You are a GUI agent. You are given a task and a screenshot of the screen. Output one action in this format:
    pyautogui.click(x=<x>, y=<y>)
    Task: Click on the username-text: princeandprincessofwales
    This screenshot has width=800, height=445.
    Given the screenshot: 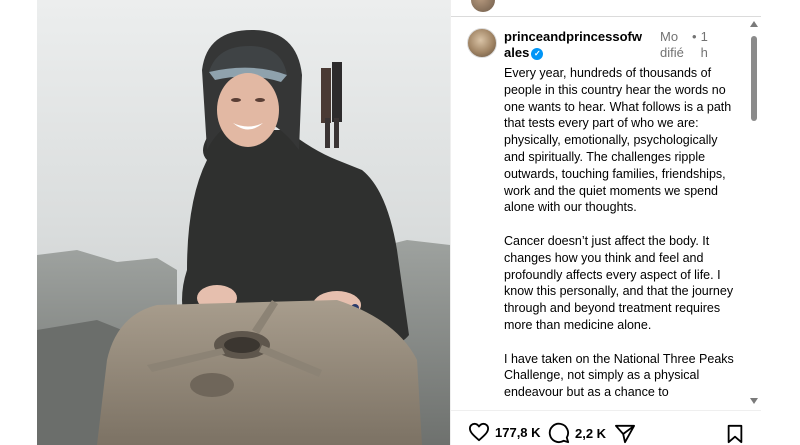 What is the action you would take?
    pyautogui.click(x=573, y=44)
    